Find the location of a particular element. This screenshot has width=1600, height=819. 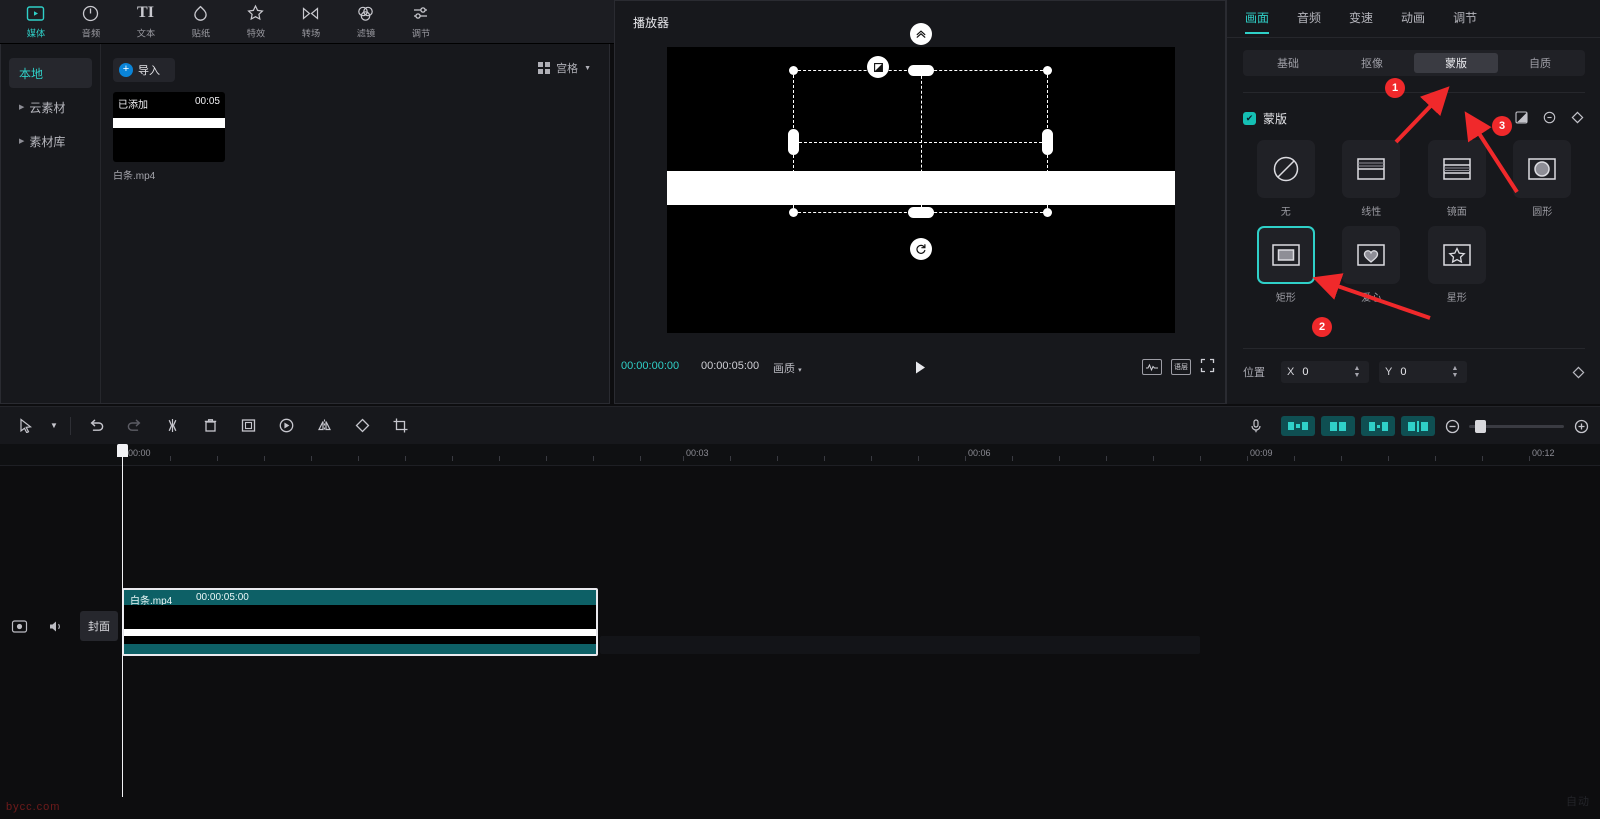

delete-icon is located at coordinates (210, 426).